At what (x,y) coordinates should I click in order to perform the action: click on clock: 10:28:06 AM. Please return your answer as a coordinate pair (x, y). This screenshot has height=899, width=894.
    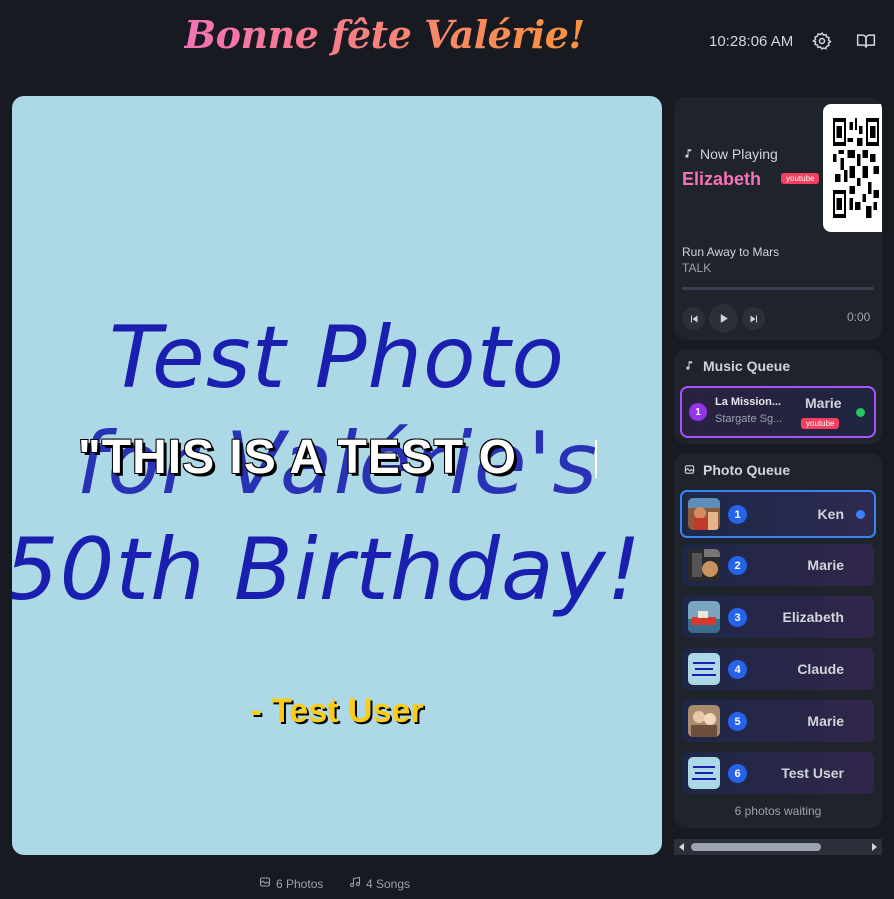
    Looking at the image, I should click on (751, 41).